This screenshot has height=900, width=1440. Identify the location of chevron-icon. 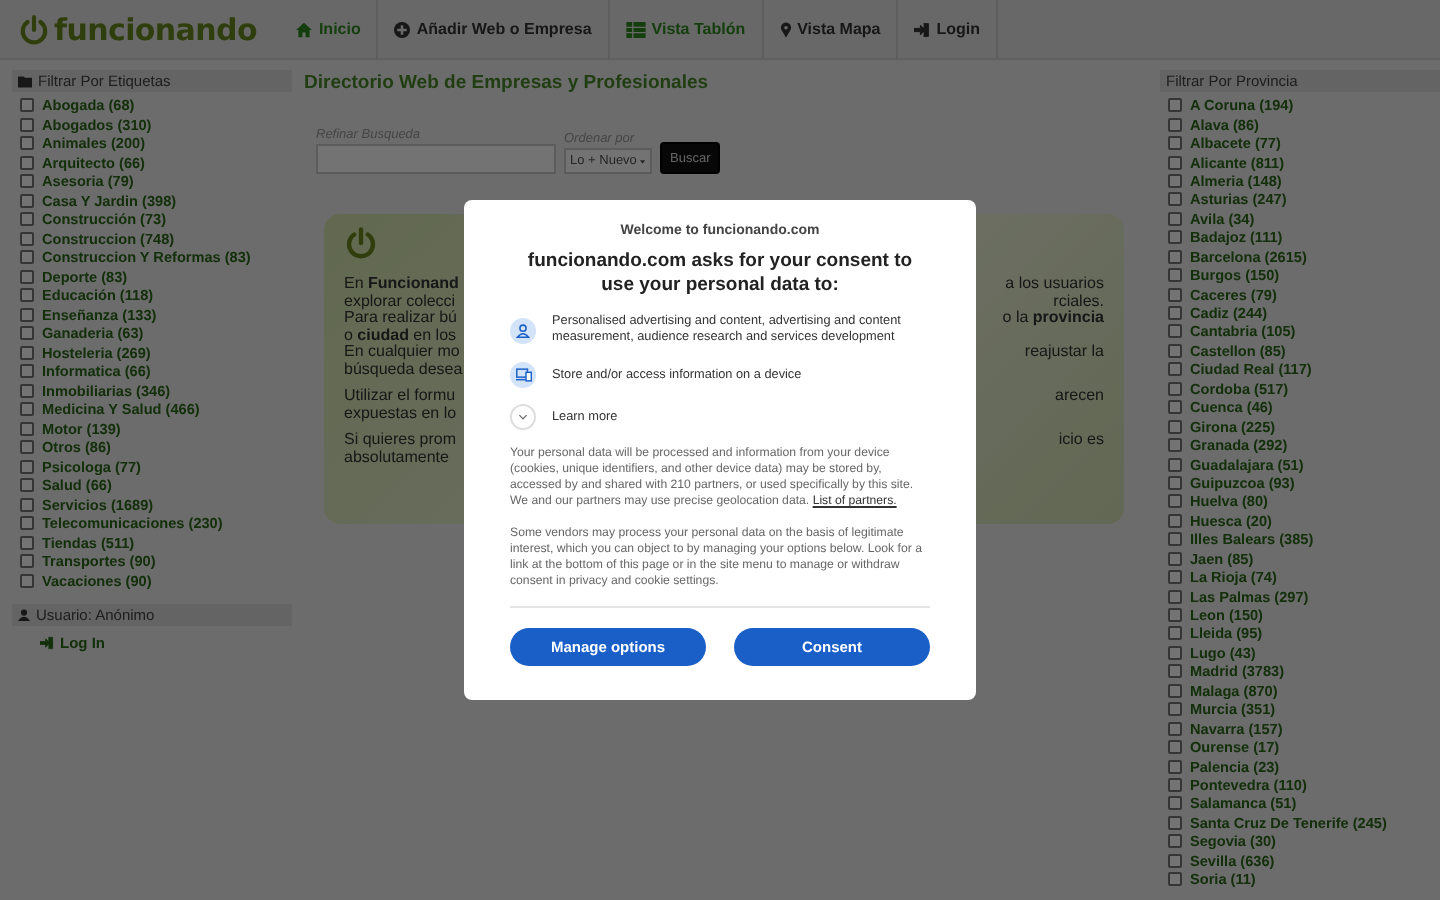
(523, 417).